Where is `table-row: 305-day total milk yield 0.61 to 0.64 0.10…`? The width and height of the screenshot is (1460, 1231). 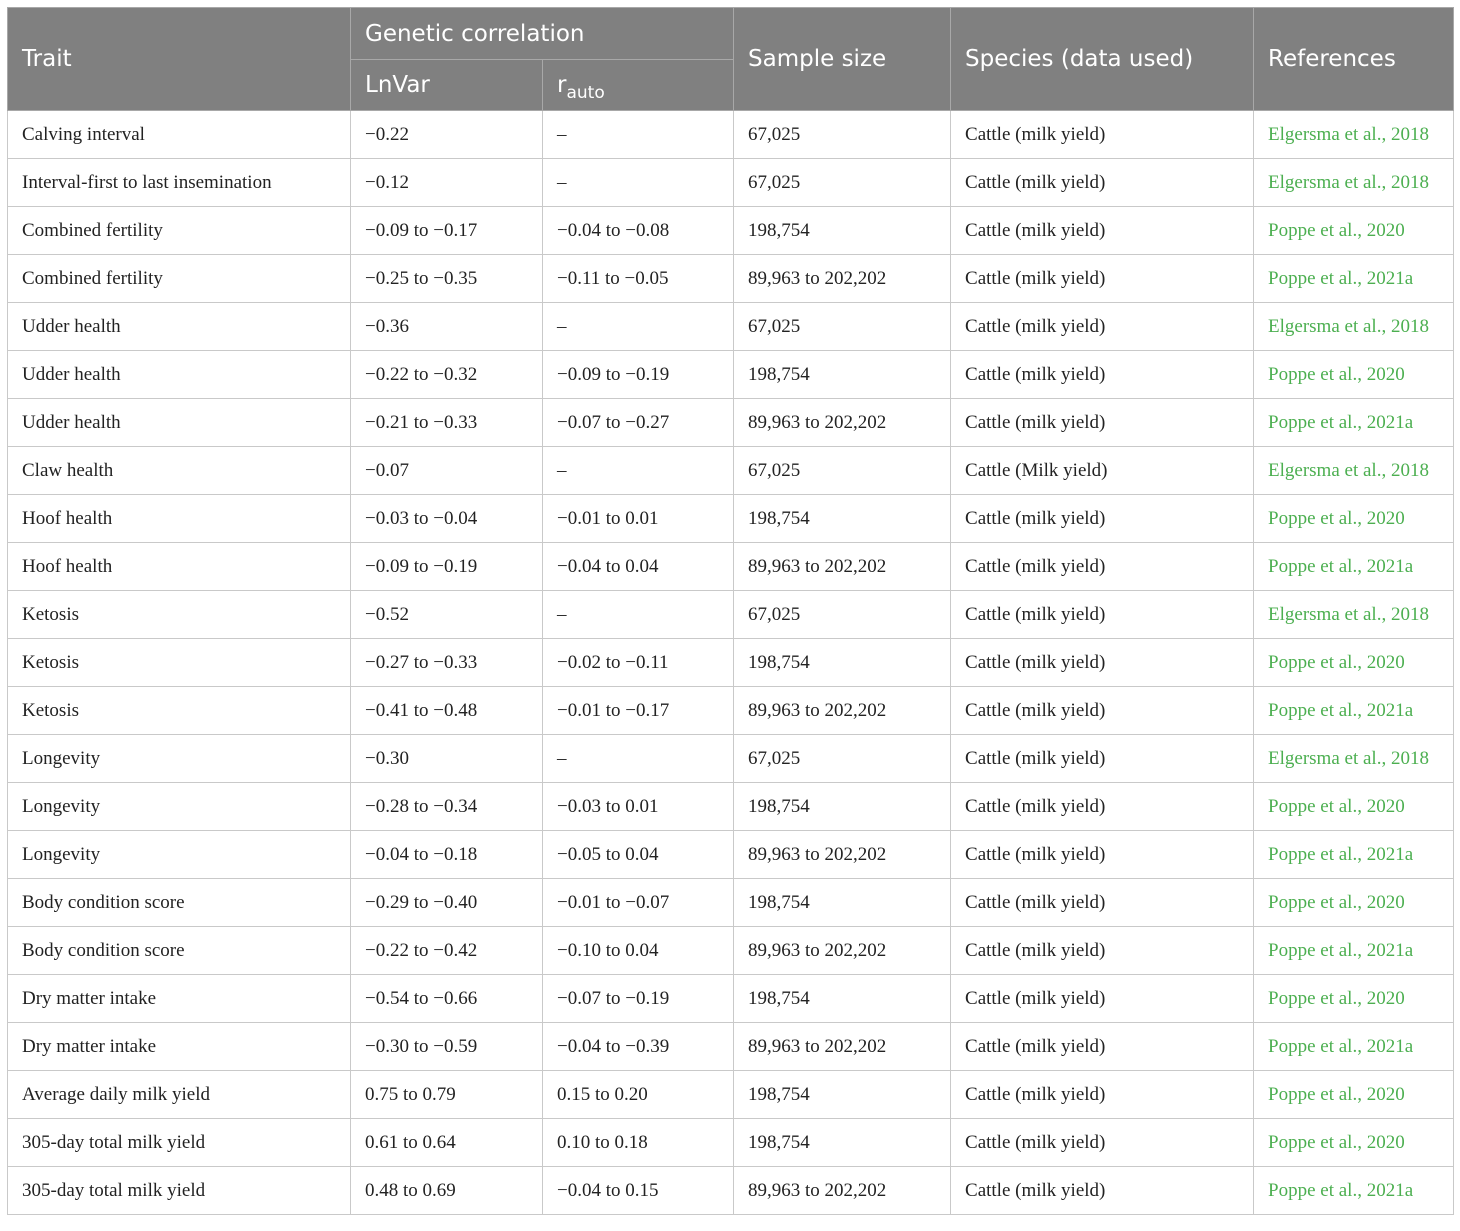
table-row: 305-day total milk yield 0.61 to 0.64 0.10… is located at coordinates (731, 1142).